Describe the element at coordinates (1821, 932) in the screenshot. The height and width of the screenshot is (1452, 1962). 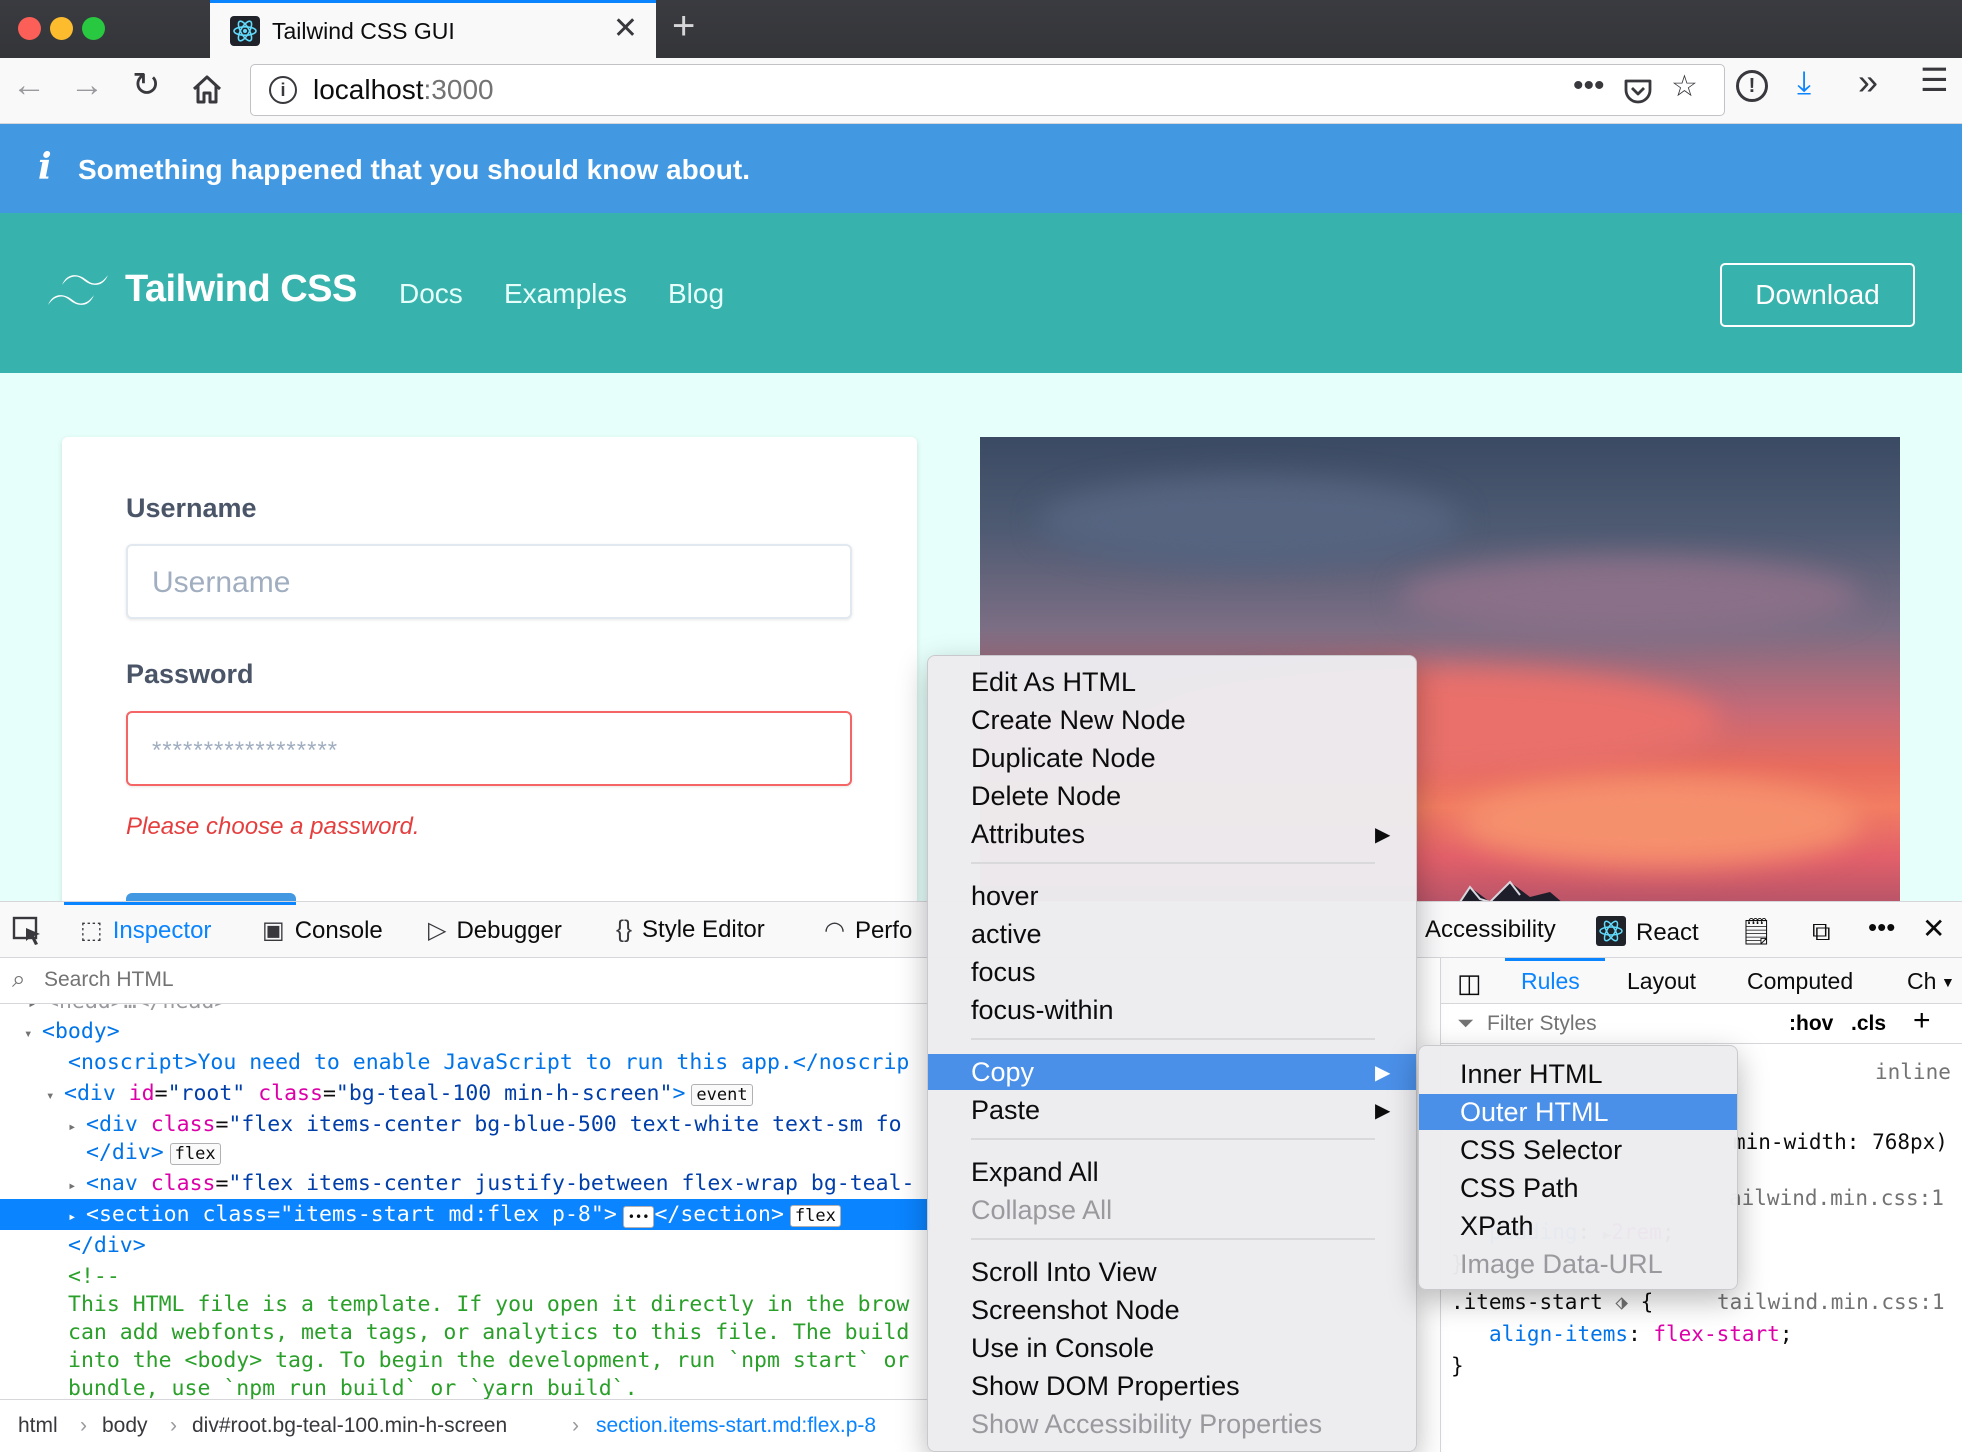
I see `responsive-mode-icon: ⧉` at that location.